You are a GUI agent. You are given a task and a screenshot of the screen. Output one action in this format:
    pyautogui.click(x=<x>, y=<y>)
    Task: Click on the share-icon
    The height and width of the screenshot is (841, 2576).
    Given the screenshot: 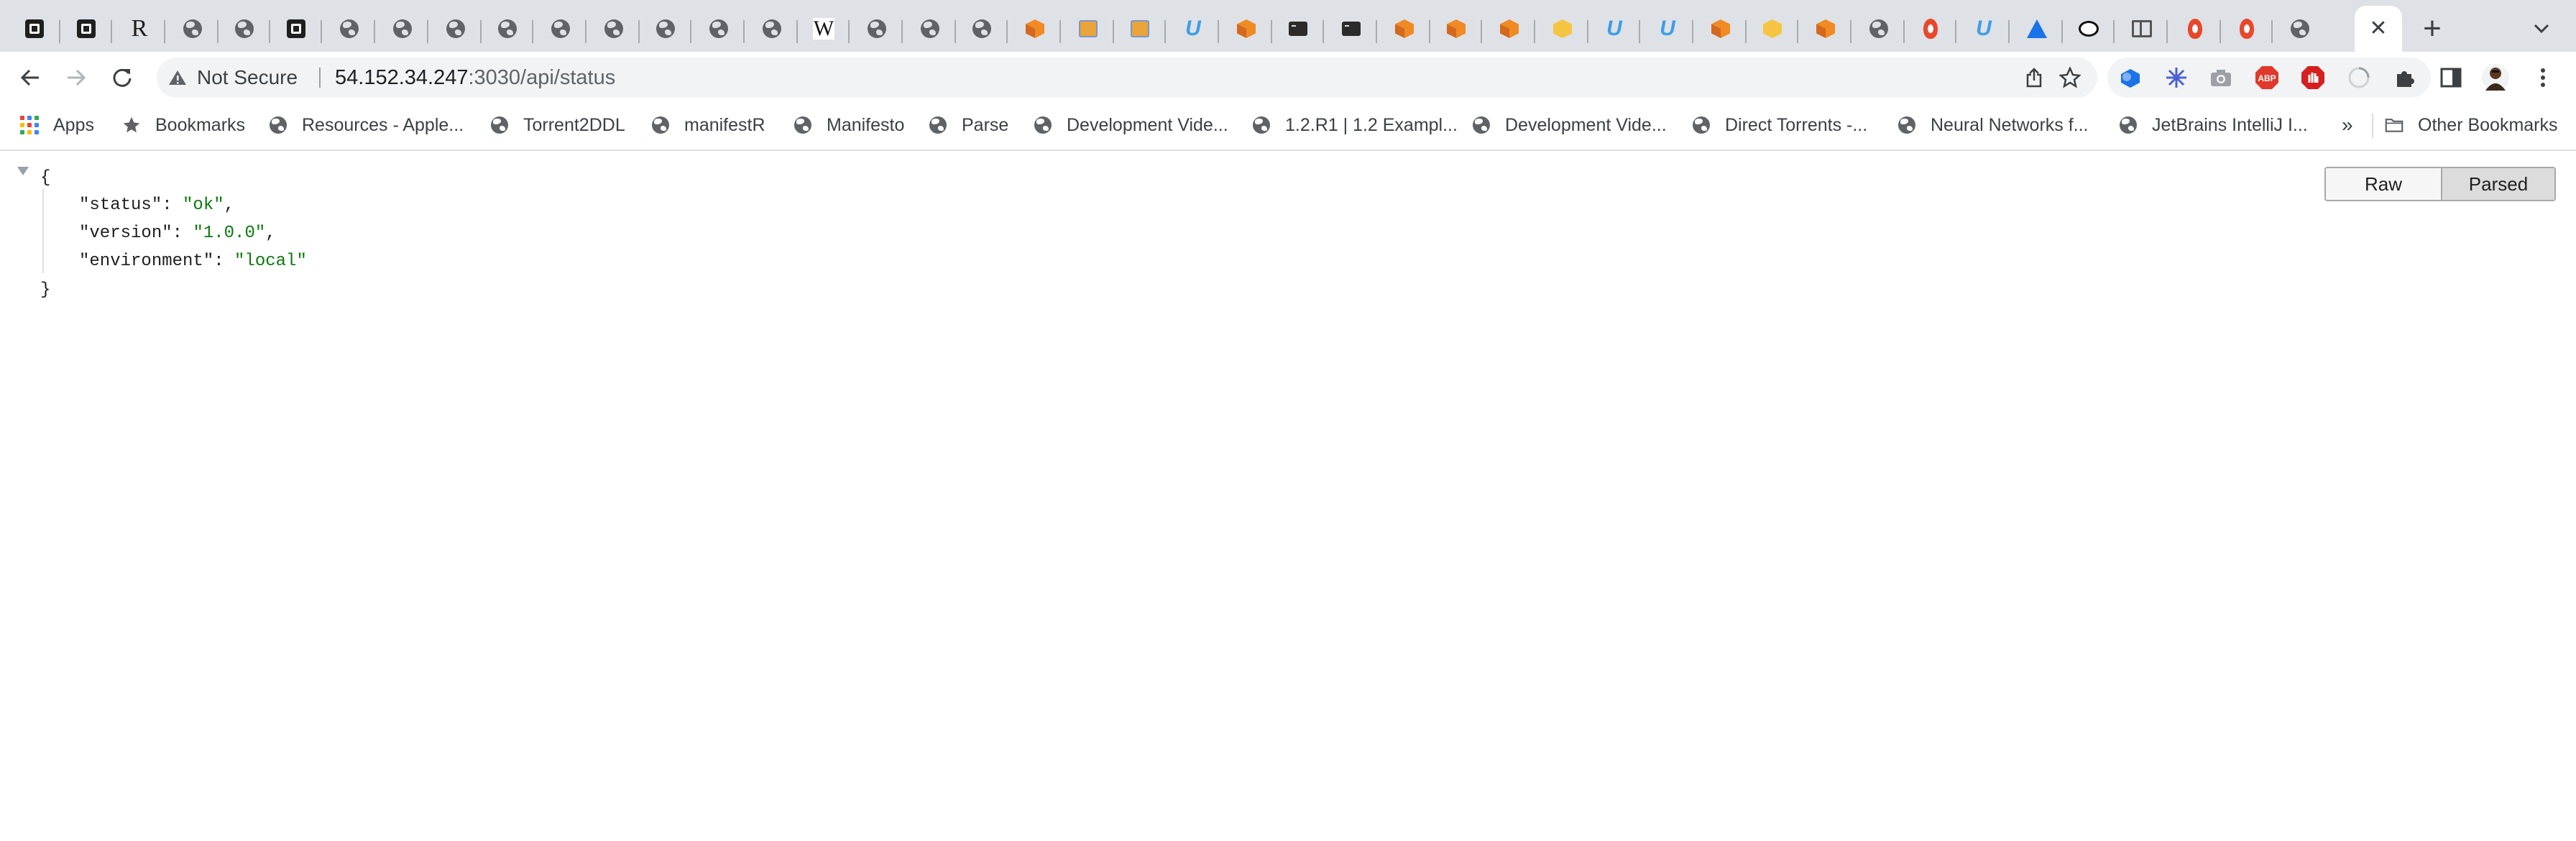 What is the action you would take?
    pyautogui.click(x=2034, y=78)
    